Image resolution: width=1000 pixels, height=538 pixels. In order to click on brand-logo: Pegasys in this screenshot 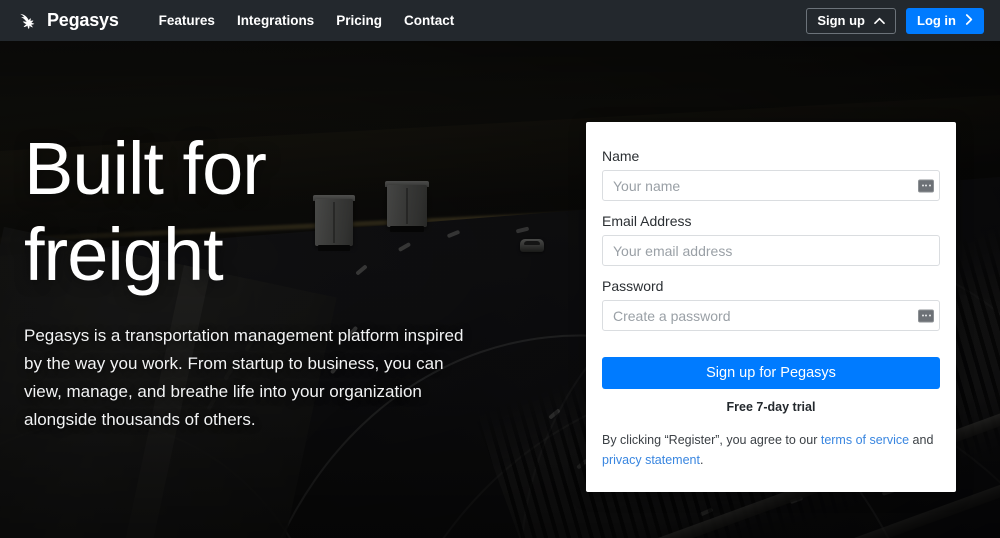, I will do `click(68, 21)`.